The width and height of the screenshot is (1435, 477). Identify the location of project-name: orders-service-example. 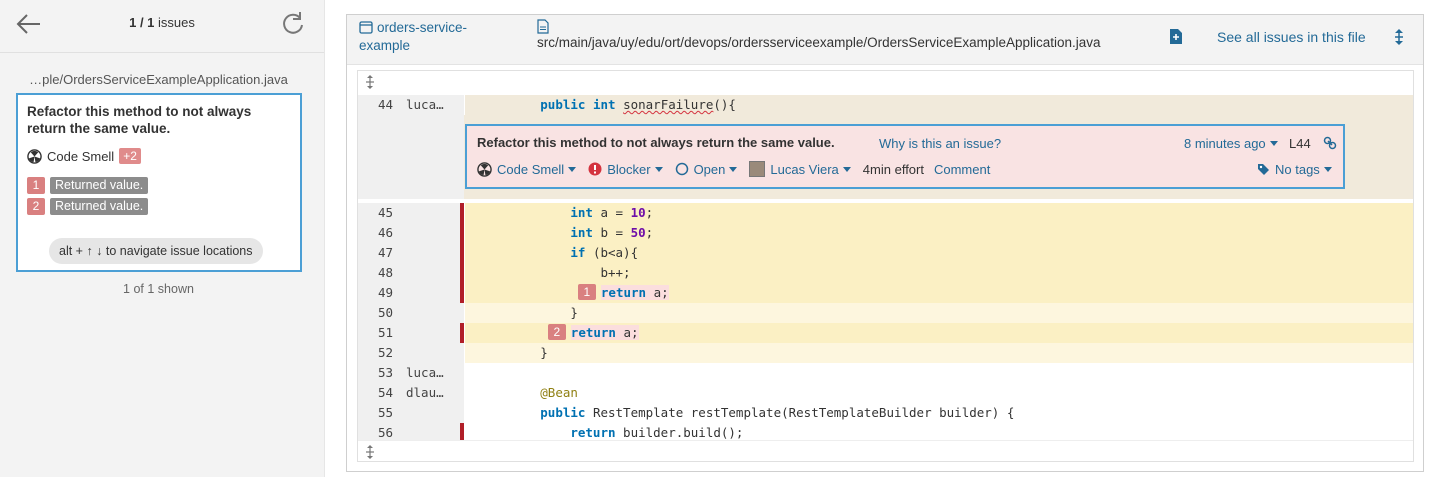
(413, 36).